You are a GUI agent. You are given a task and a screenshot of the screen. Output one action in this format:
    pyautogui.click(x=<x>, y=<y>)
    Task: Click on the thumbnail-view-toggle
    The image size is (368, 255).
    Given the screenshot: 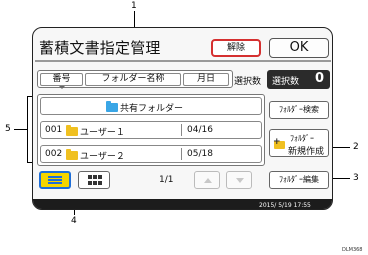 What is the action you would take?
    pyautogui.click(x=94, y=180)
    